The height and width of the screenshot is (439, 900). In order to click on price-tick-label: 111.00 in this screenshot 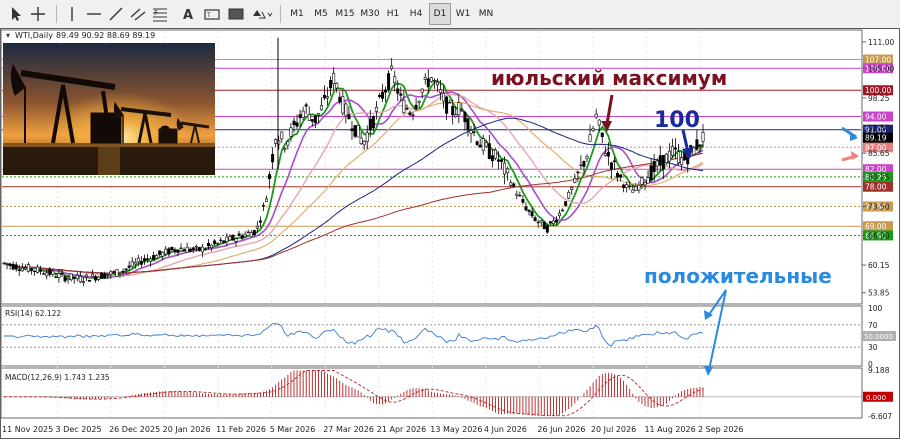, I will do `click(881, 42)`.